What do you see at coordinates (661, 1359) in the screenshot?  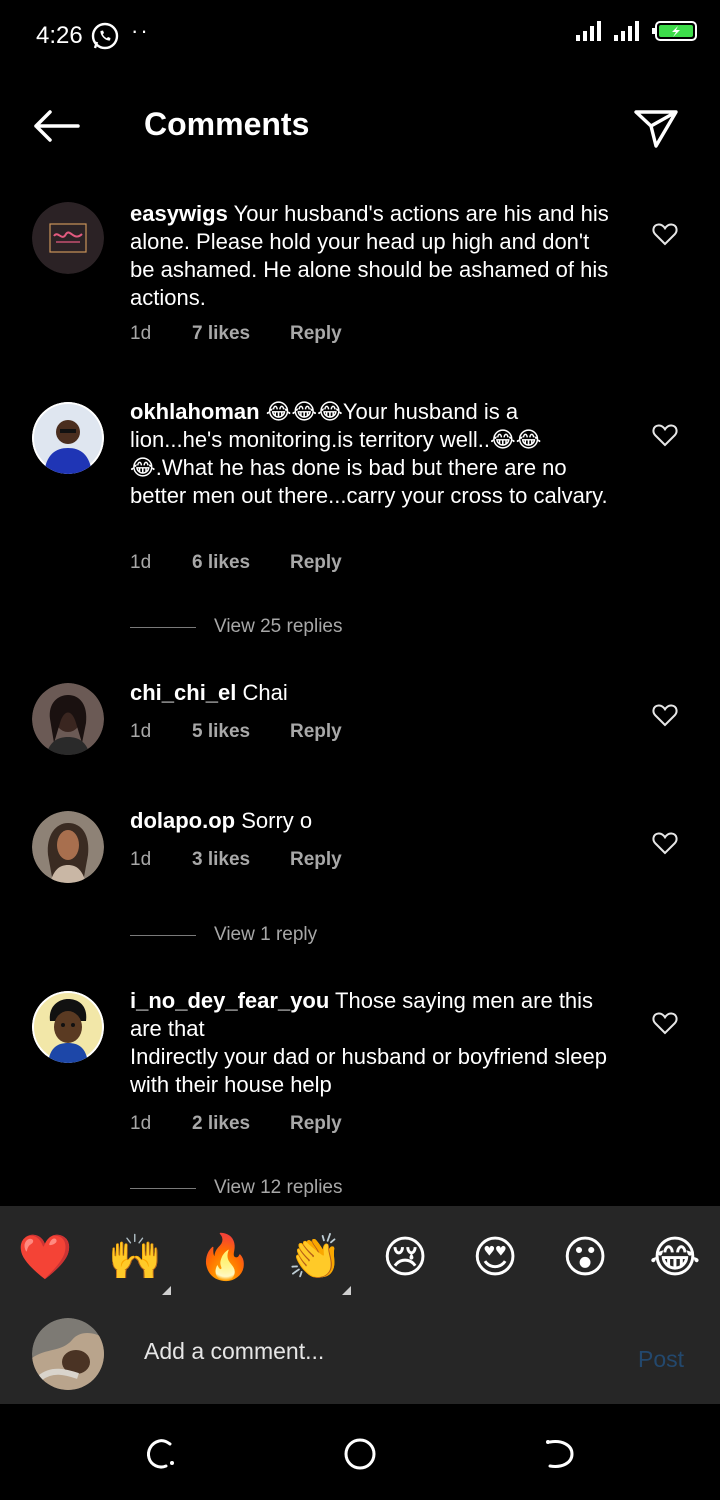 I see `post-button: Post` at bounding box center [661, 1359].